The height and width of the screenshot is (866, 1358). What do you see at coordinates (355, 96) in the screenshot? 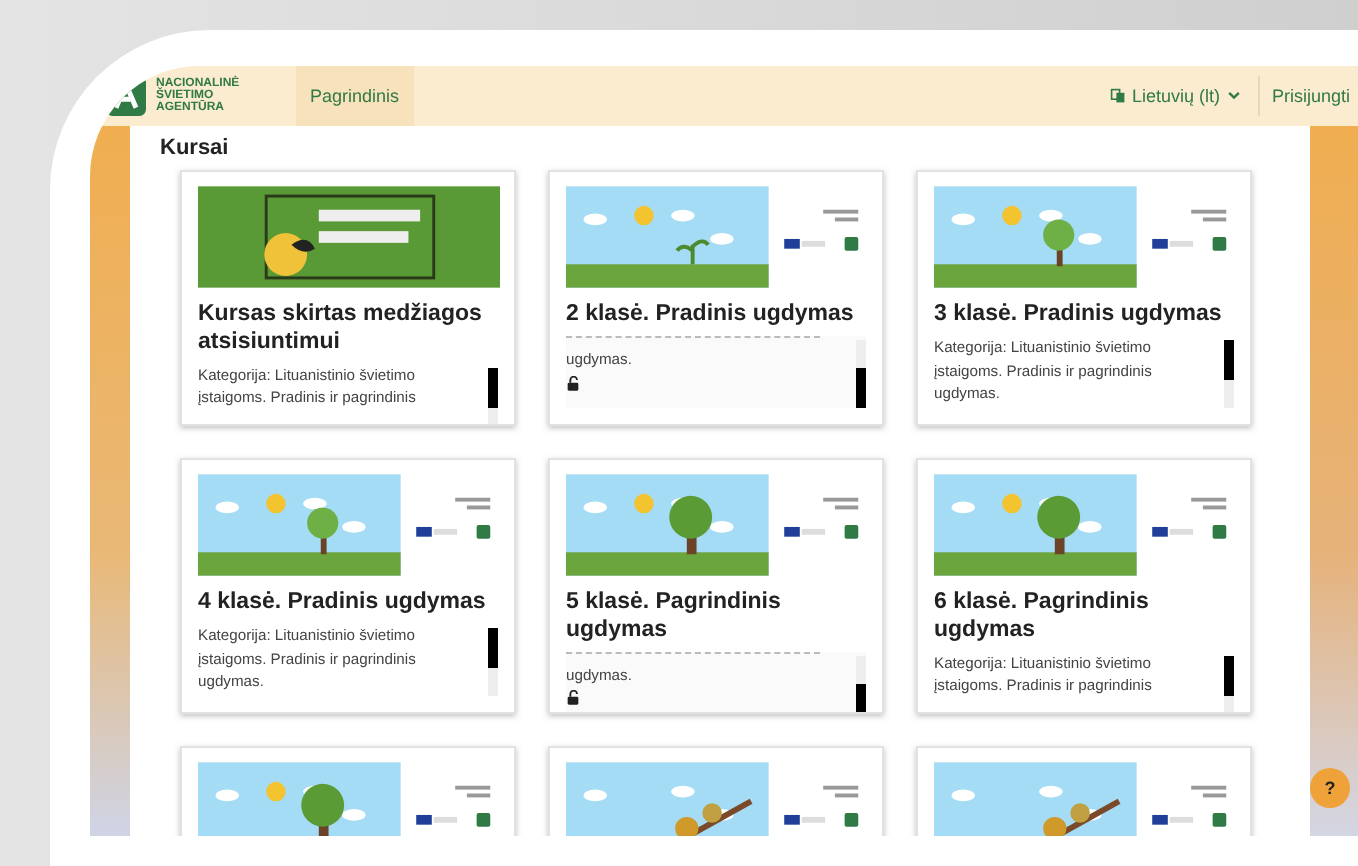
I see `nav-link: Pagrindinis` at bounding box center [355, 96].